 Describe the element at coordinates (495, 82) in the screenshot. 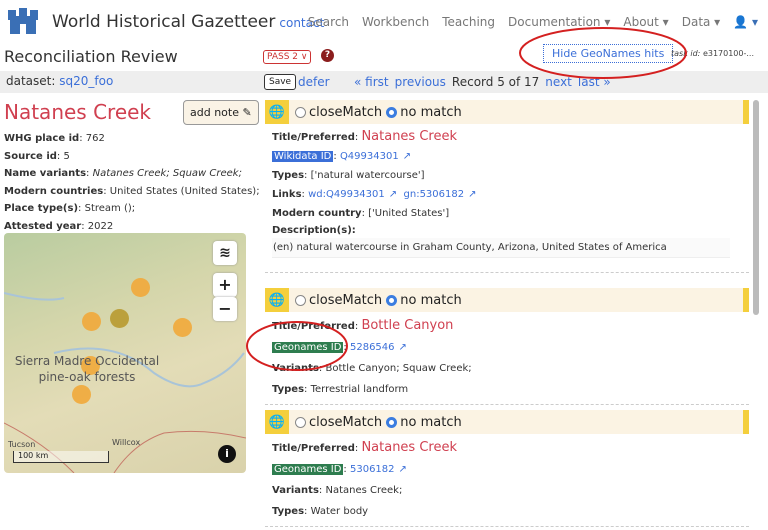

I see `record-counter: Record 5 of 17` at that location.